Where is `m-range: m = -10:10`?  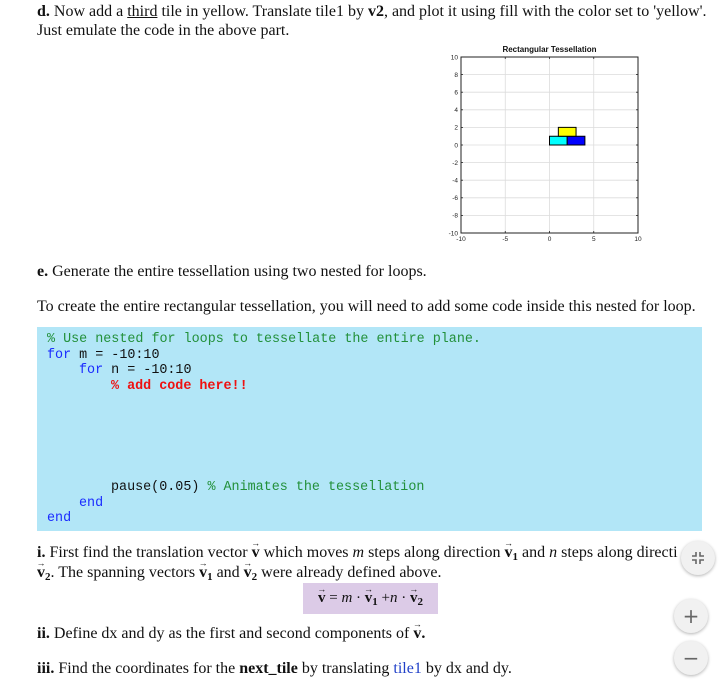
m-range: m = -10:10 is located at coordinates (115, 355).